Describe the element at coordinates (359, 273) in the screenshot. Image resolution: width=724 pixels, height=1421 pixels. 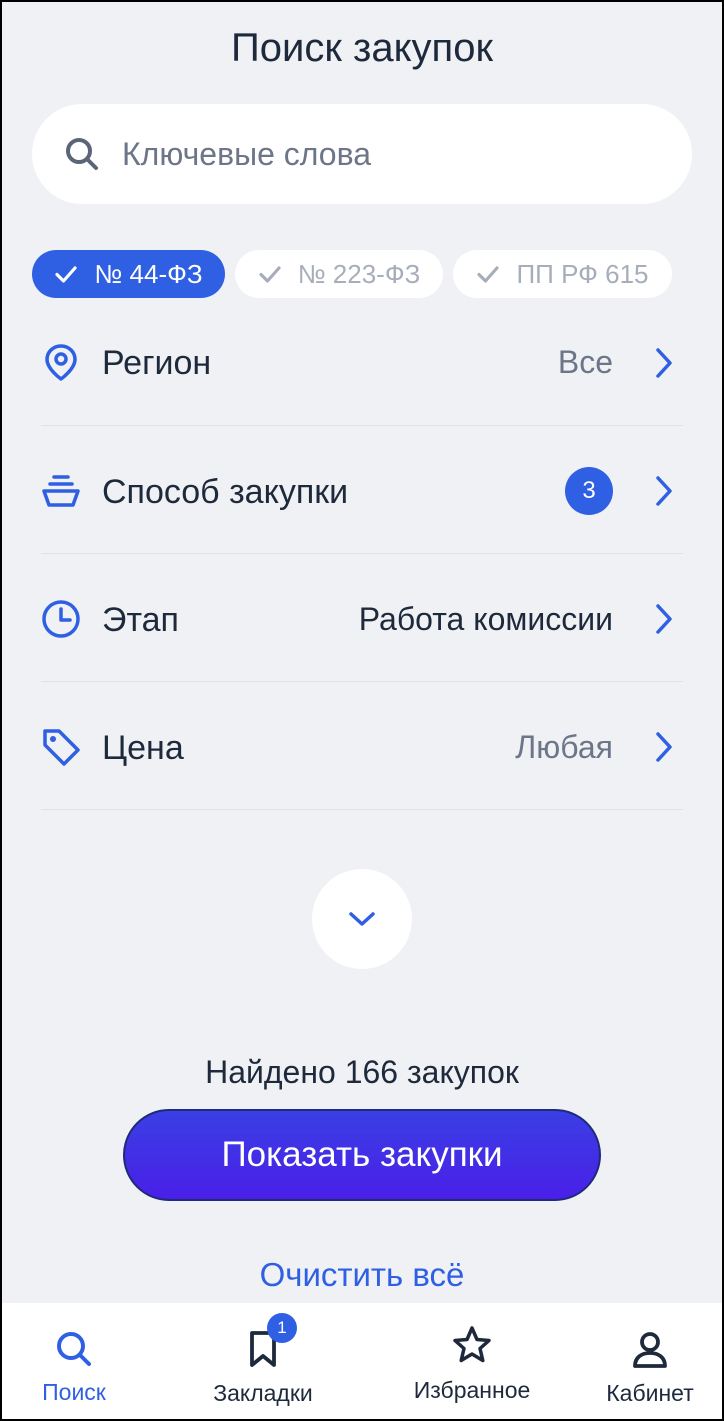
I see `chip-label: № 223-ФЗ` at that location.